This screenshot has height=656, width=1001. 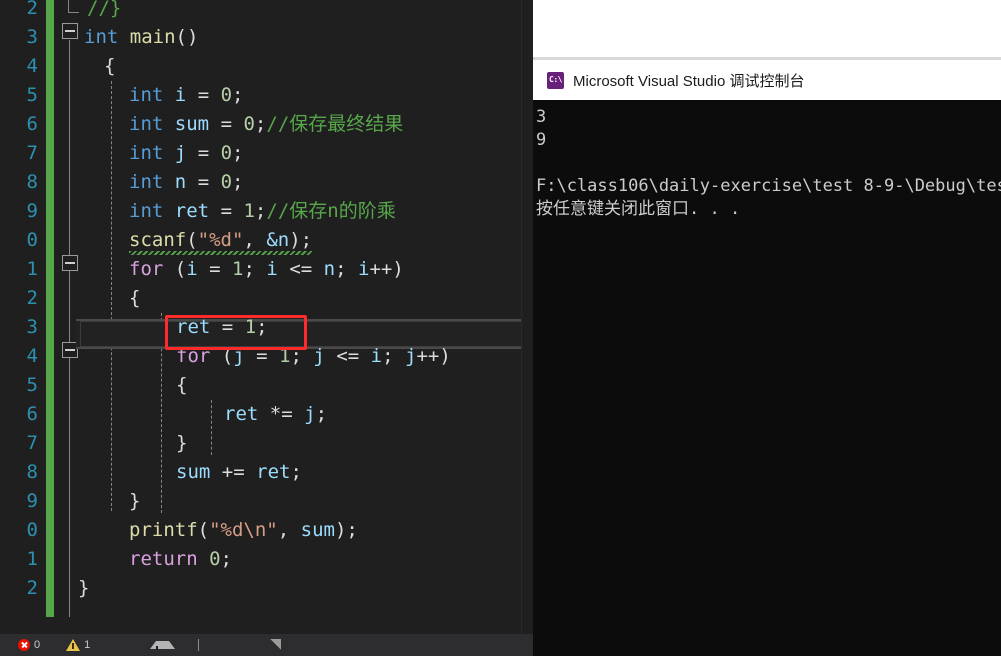 What do you see at coordinates (541, 140) in the screenshot?
I see `console-output-line: 9` at bounding box center [541, 140].